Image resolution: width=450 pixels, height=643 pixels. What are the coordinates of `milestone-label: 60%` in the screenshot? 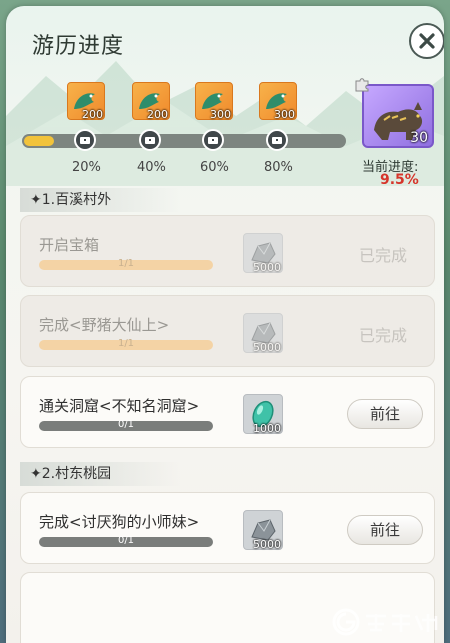 It's located at (214, 167).